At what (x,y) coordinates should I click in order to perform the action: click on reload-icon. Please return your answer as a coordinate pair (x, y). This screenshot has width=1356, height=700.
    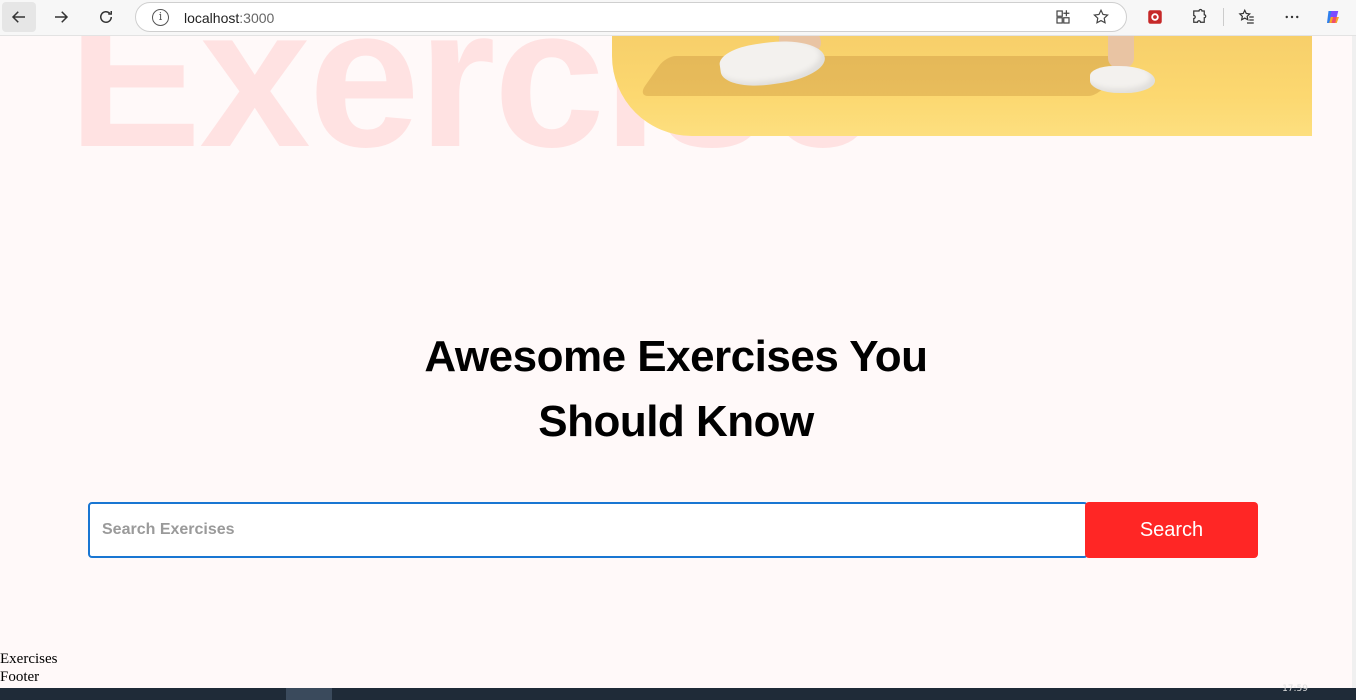
    Looking at the image, I should click on (106, 17).